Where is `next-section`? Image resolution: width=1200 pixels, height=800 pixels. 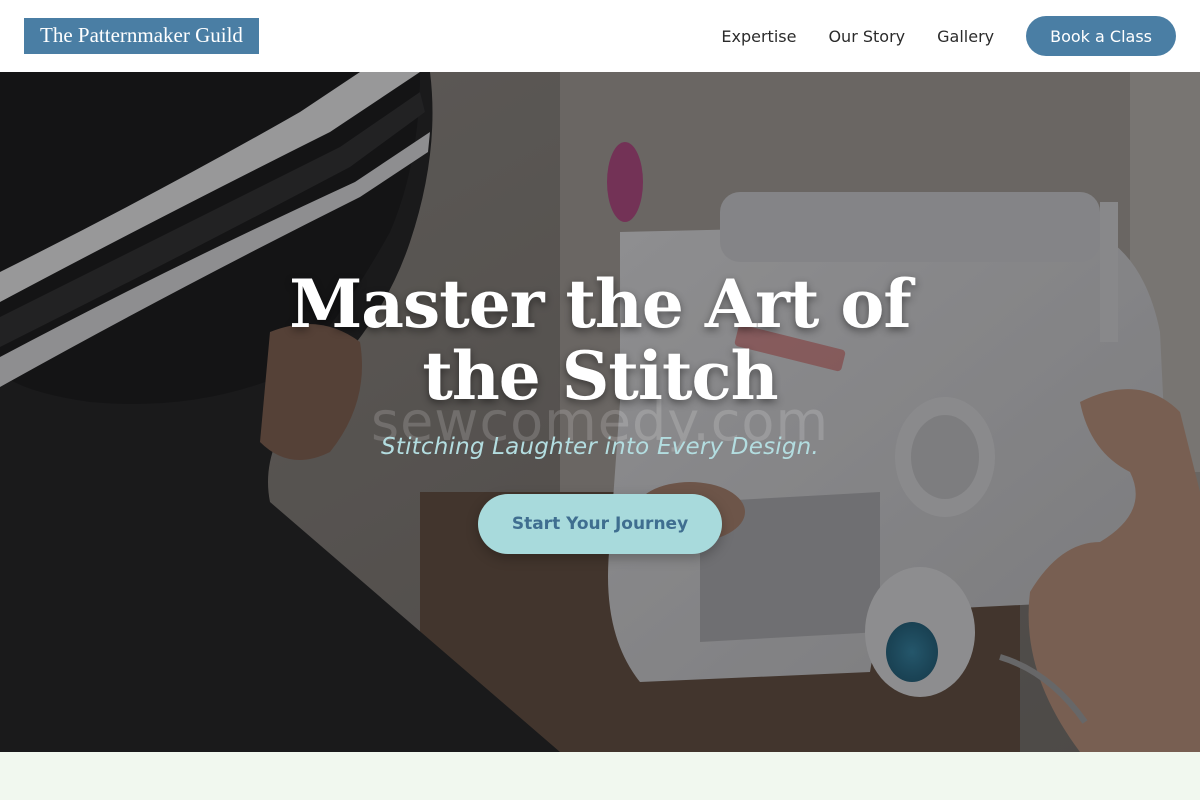
next-section is located at coordinates (600, 776).